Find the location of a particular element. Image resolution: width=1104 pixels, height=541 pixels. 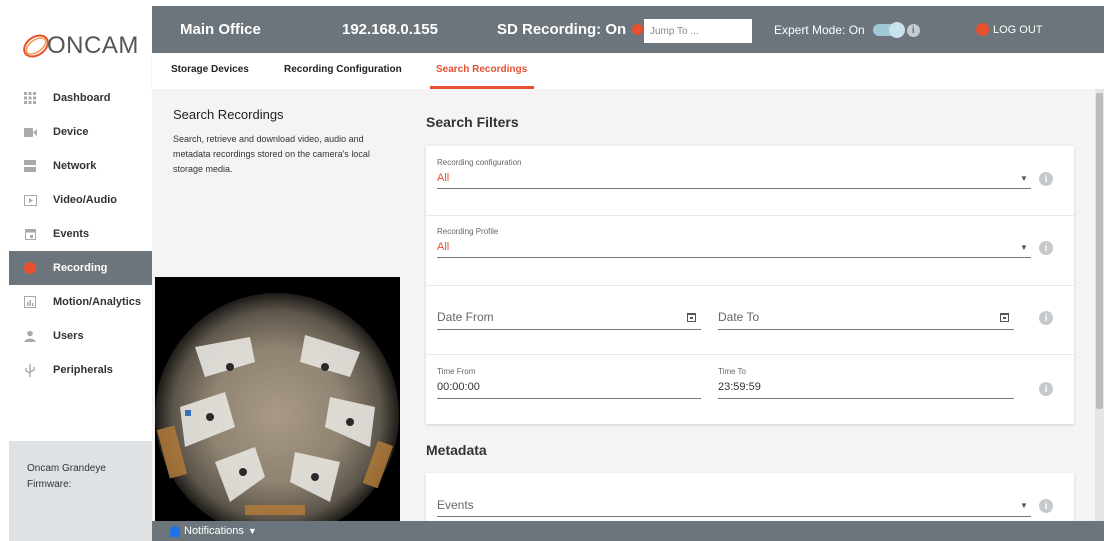

power-icon is located at coordinates (982, 29).